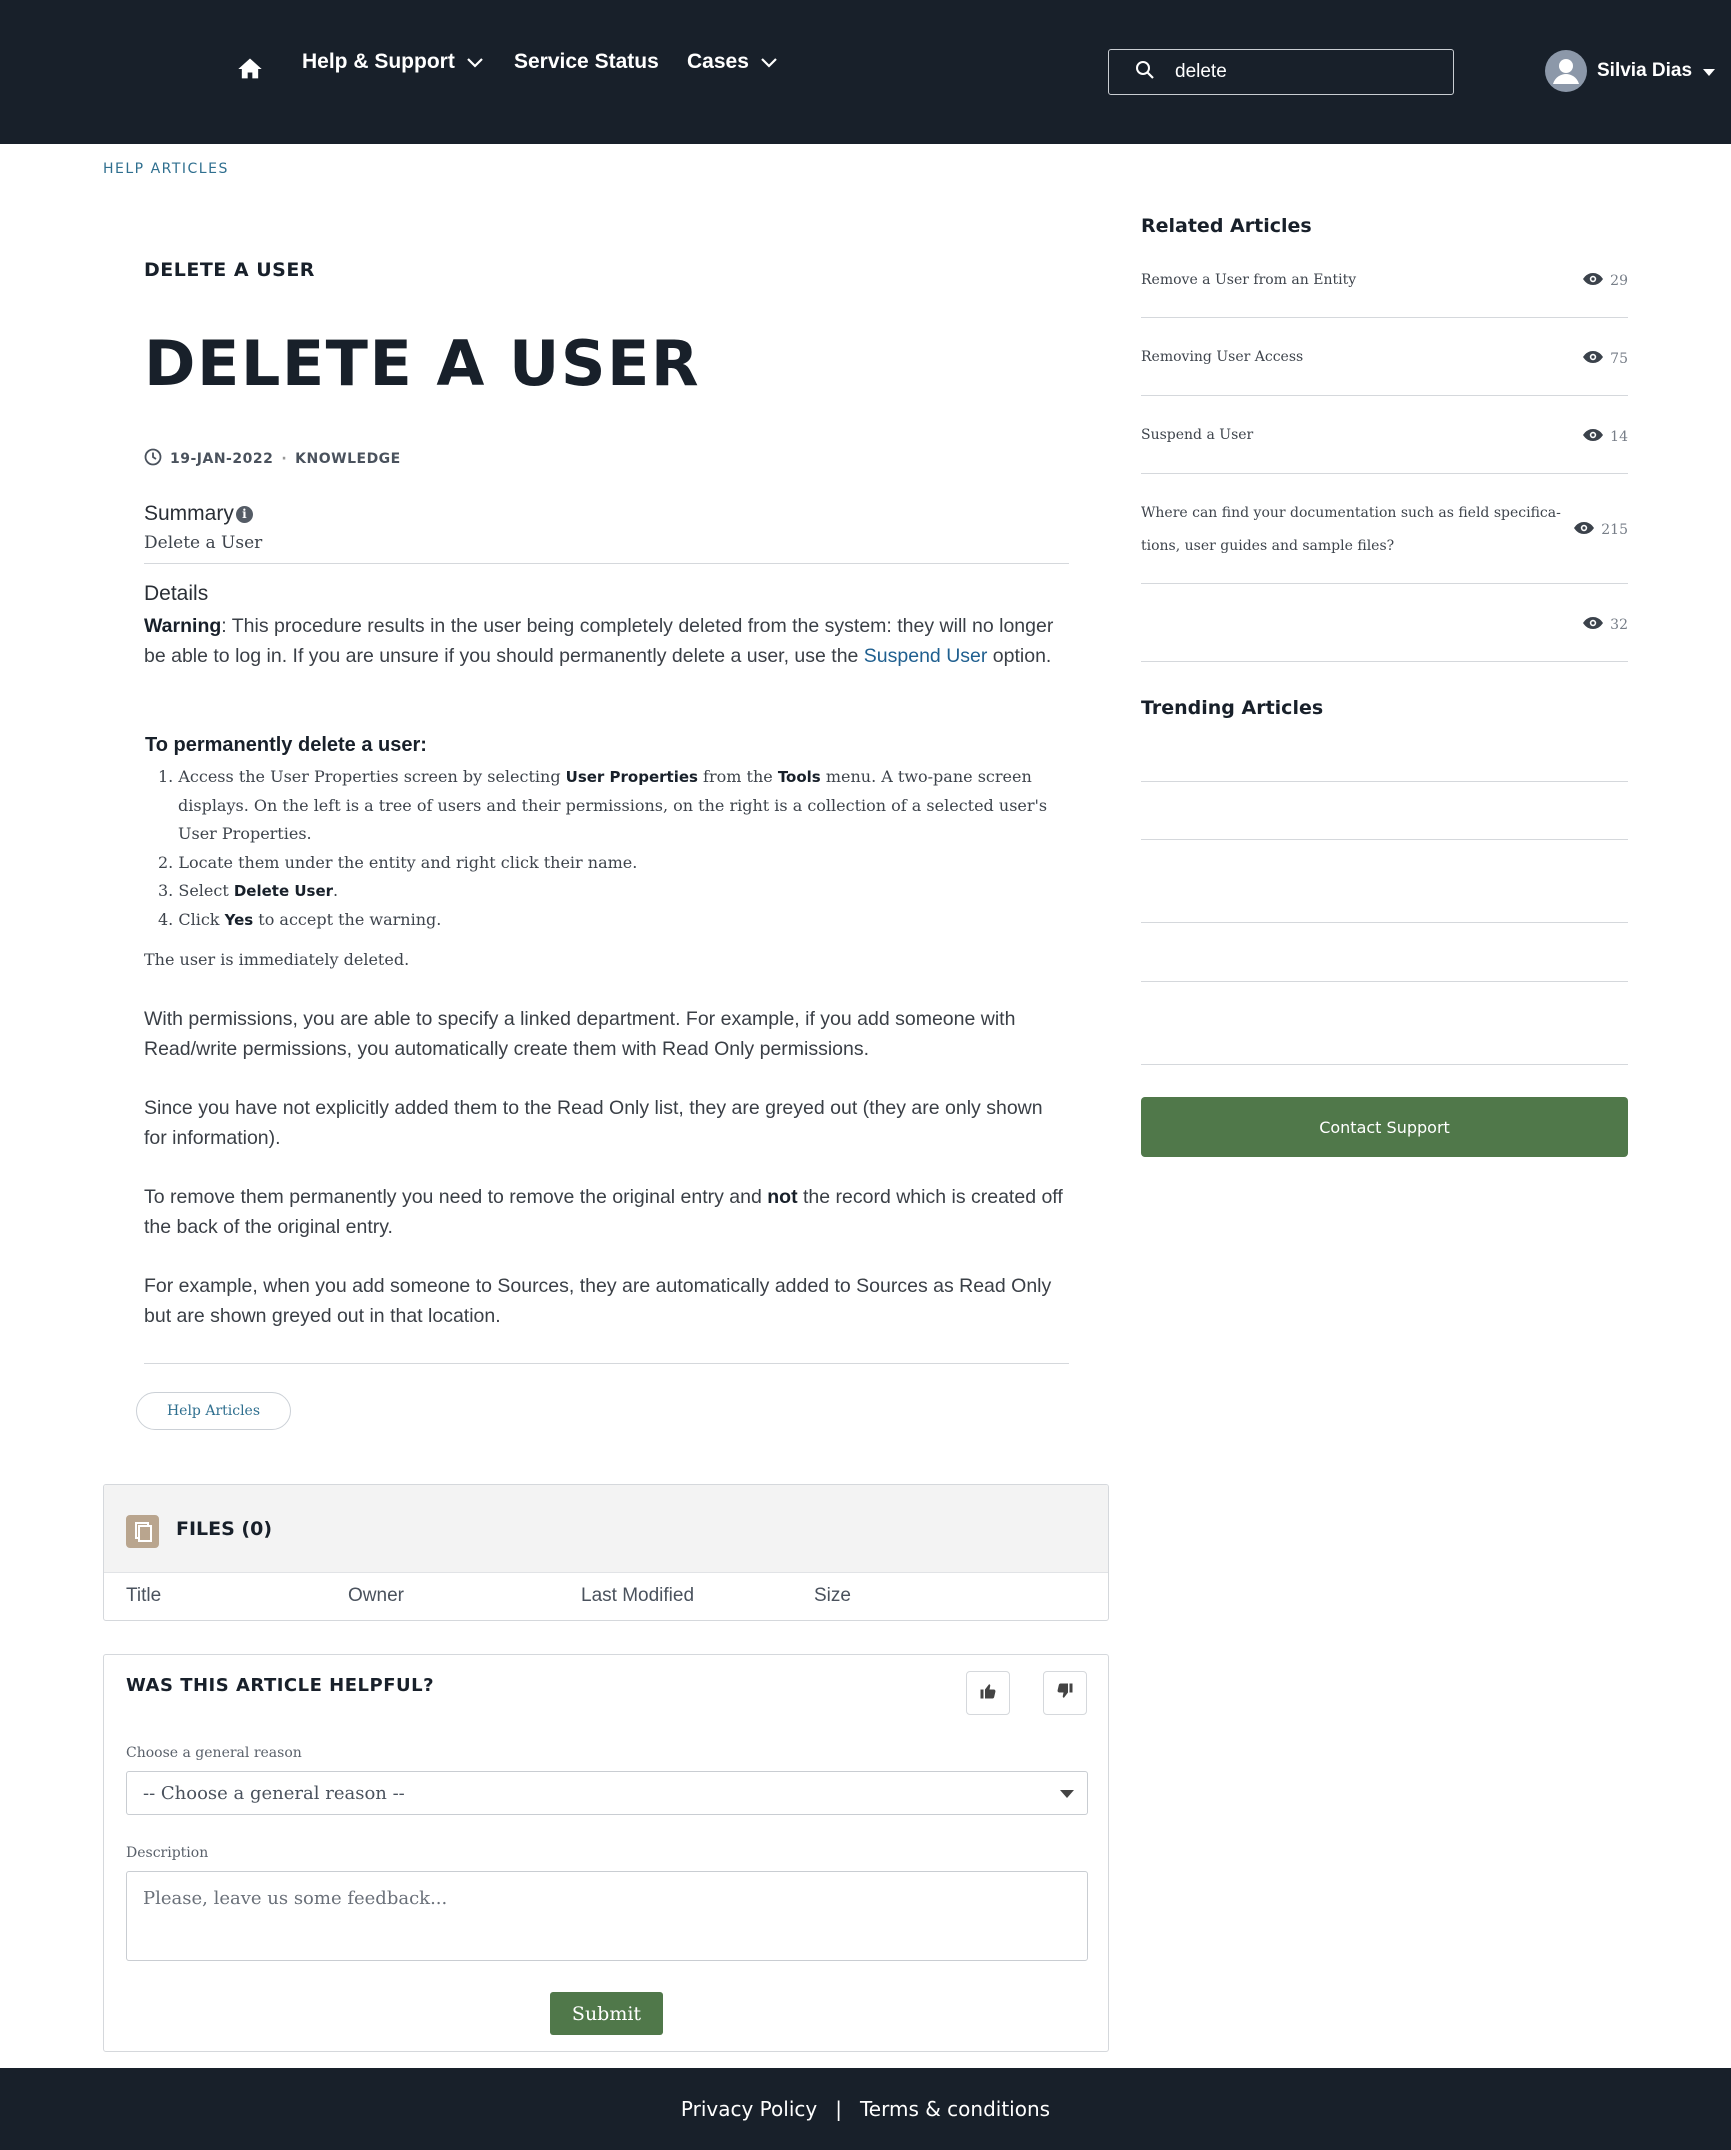 The width and height of the screenshot is (1731, 2150). What do you see at coordinates (749, 2109) in the screenshot?
I see `privacy-policy-link: Privacy Policy` at bounding box center [749, 2109].